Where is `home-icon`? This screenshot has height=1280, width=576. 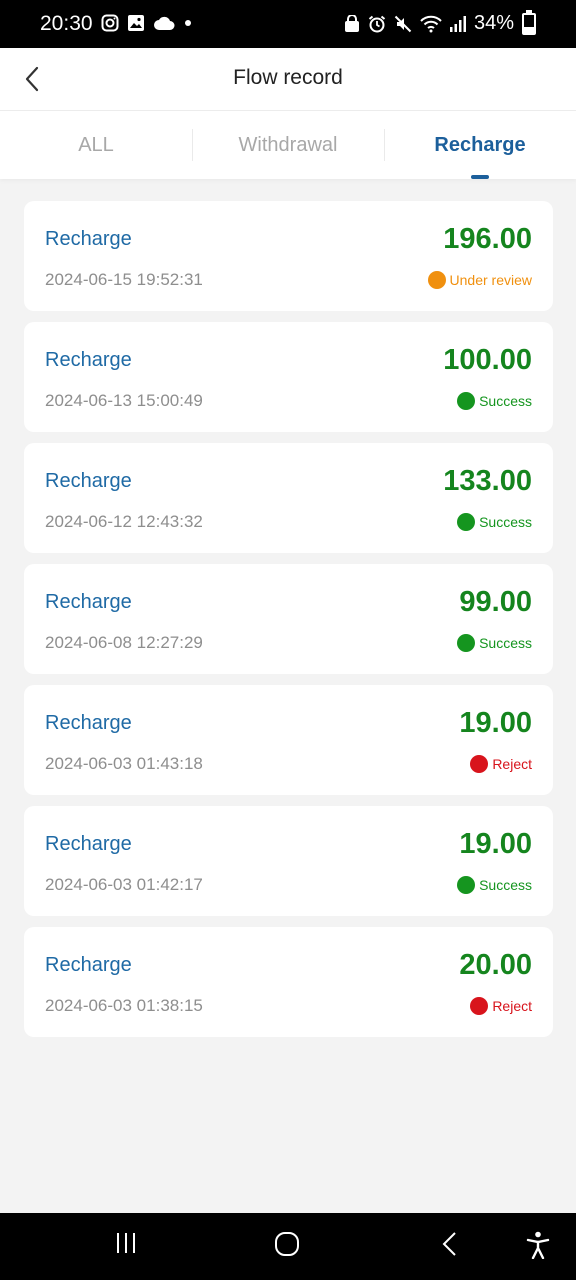 home-icon is located at coordinates (287, 1244).